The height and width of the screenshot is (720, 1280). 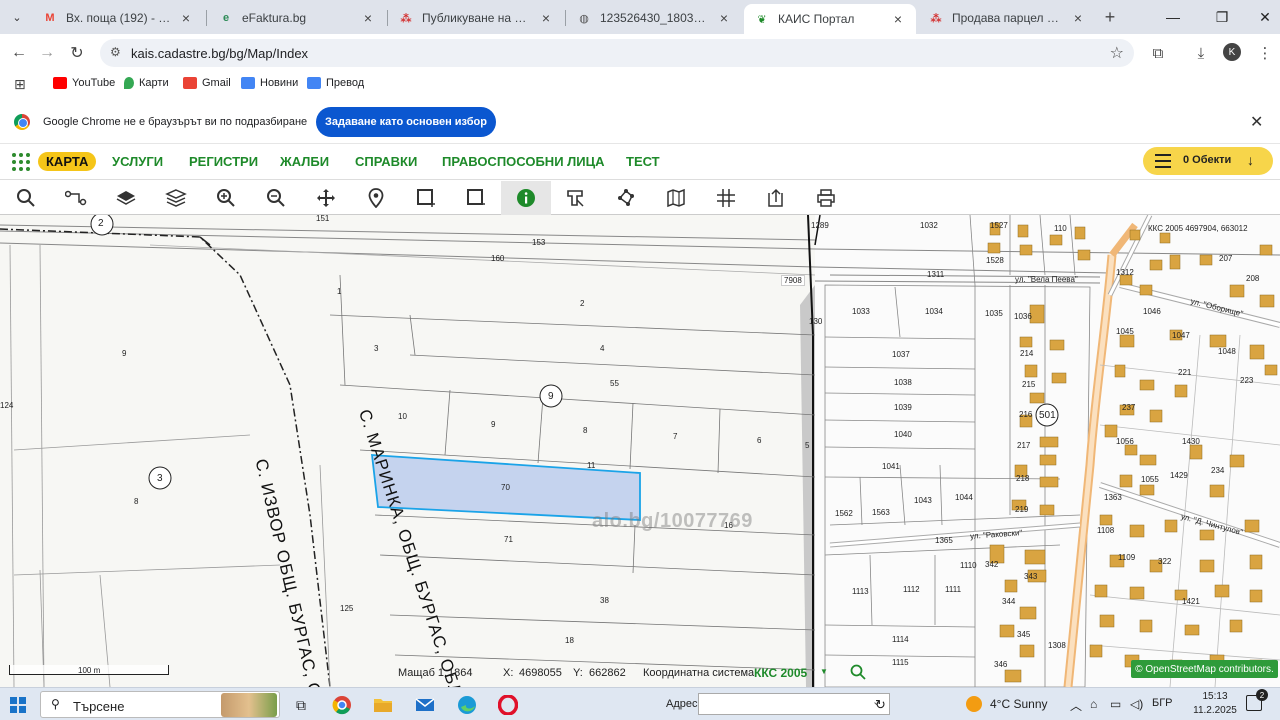 What do you see at coordinates (1007, 18) in the screenshot?
I see `tab-alo-sale: ⁂ Продава парцел в с. Мар ×` at bounding box center [1007, 18].